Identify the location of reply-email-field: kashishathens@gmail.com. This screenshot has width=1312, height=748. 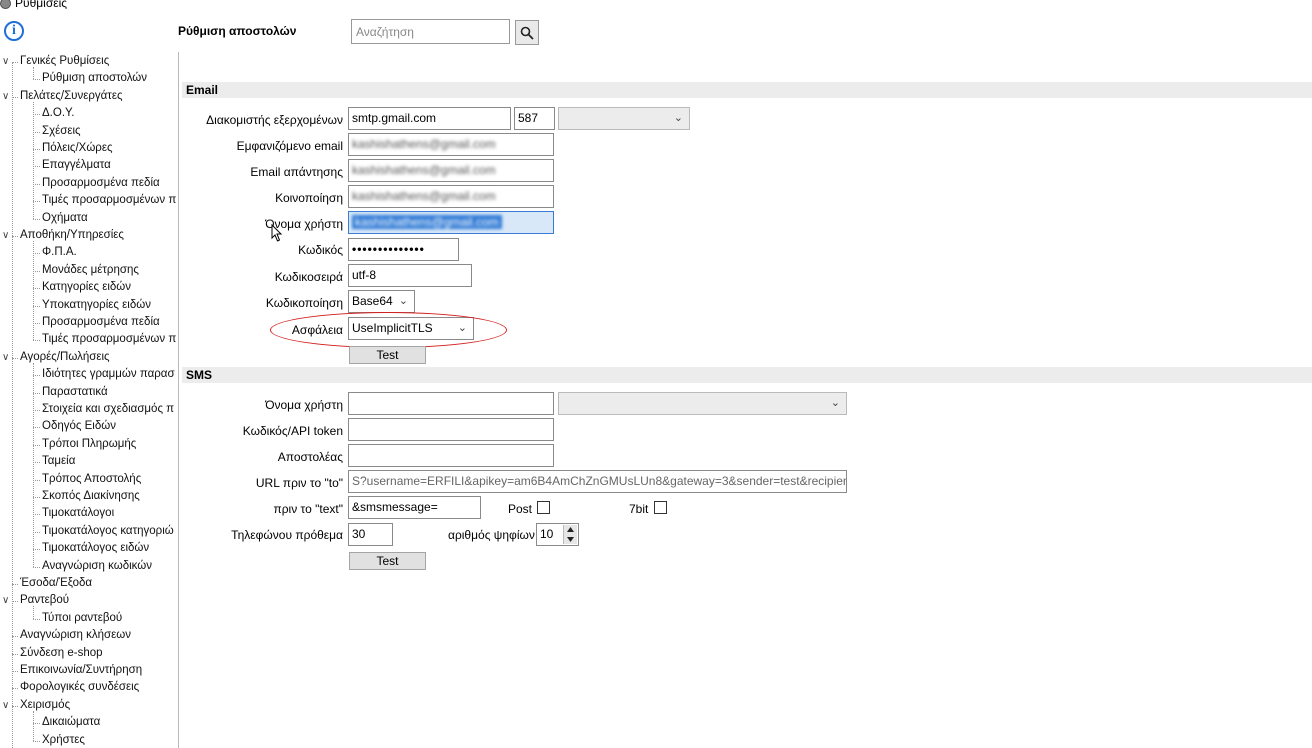
(451, 170).